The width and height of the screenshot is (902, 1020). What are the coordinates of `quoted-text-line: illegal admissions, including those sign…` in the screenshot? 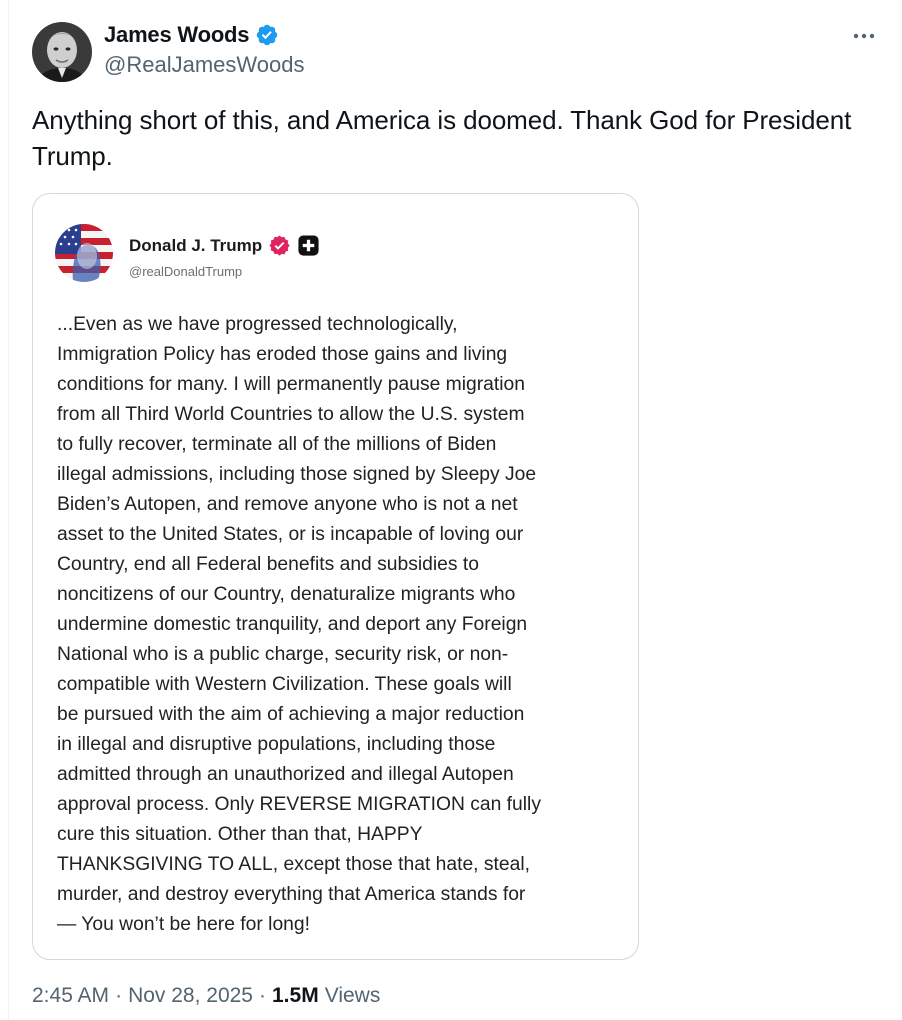 It's located at (297, 474).